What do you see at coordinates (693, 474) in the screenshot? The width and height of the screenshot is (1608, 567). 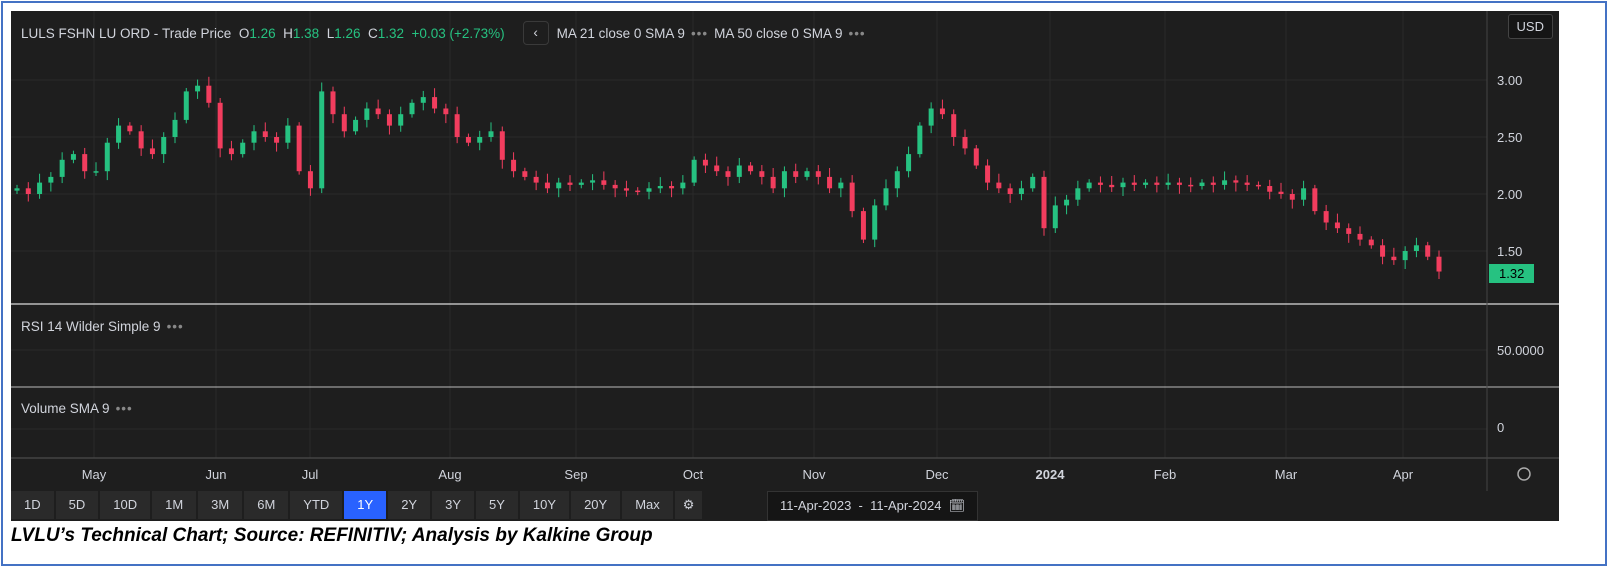 I see `x-tick-label: Oct` at bounding box center [693, 474].